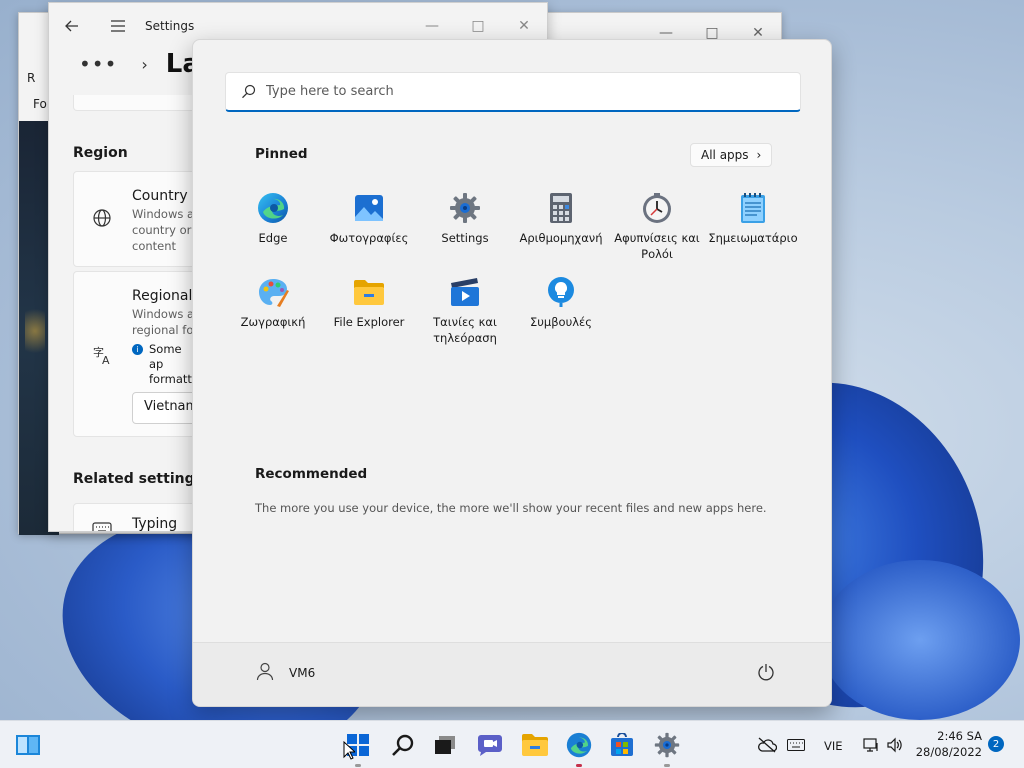  Describe the element at coordinates (369, 314) in the screenshot. I see `pinned-app-file-explorer: File Explorer` at that location.